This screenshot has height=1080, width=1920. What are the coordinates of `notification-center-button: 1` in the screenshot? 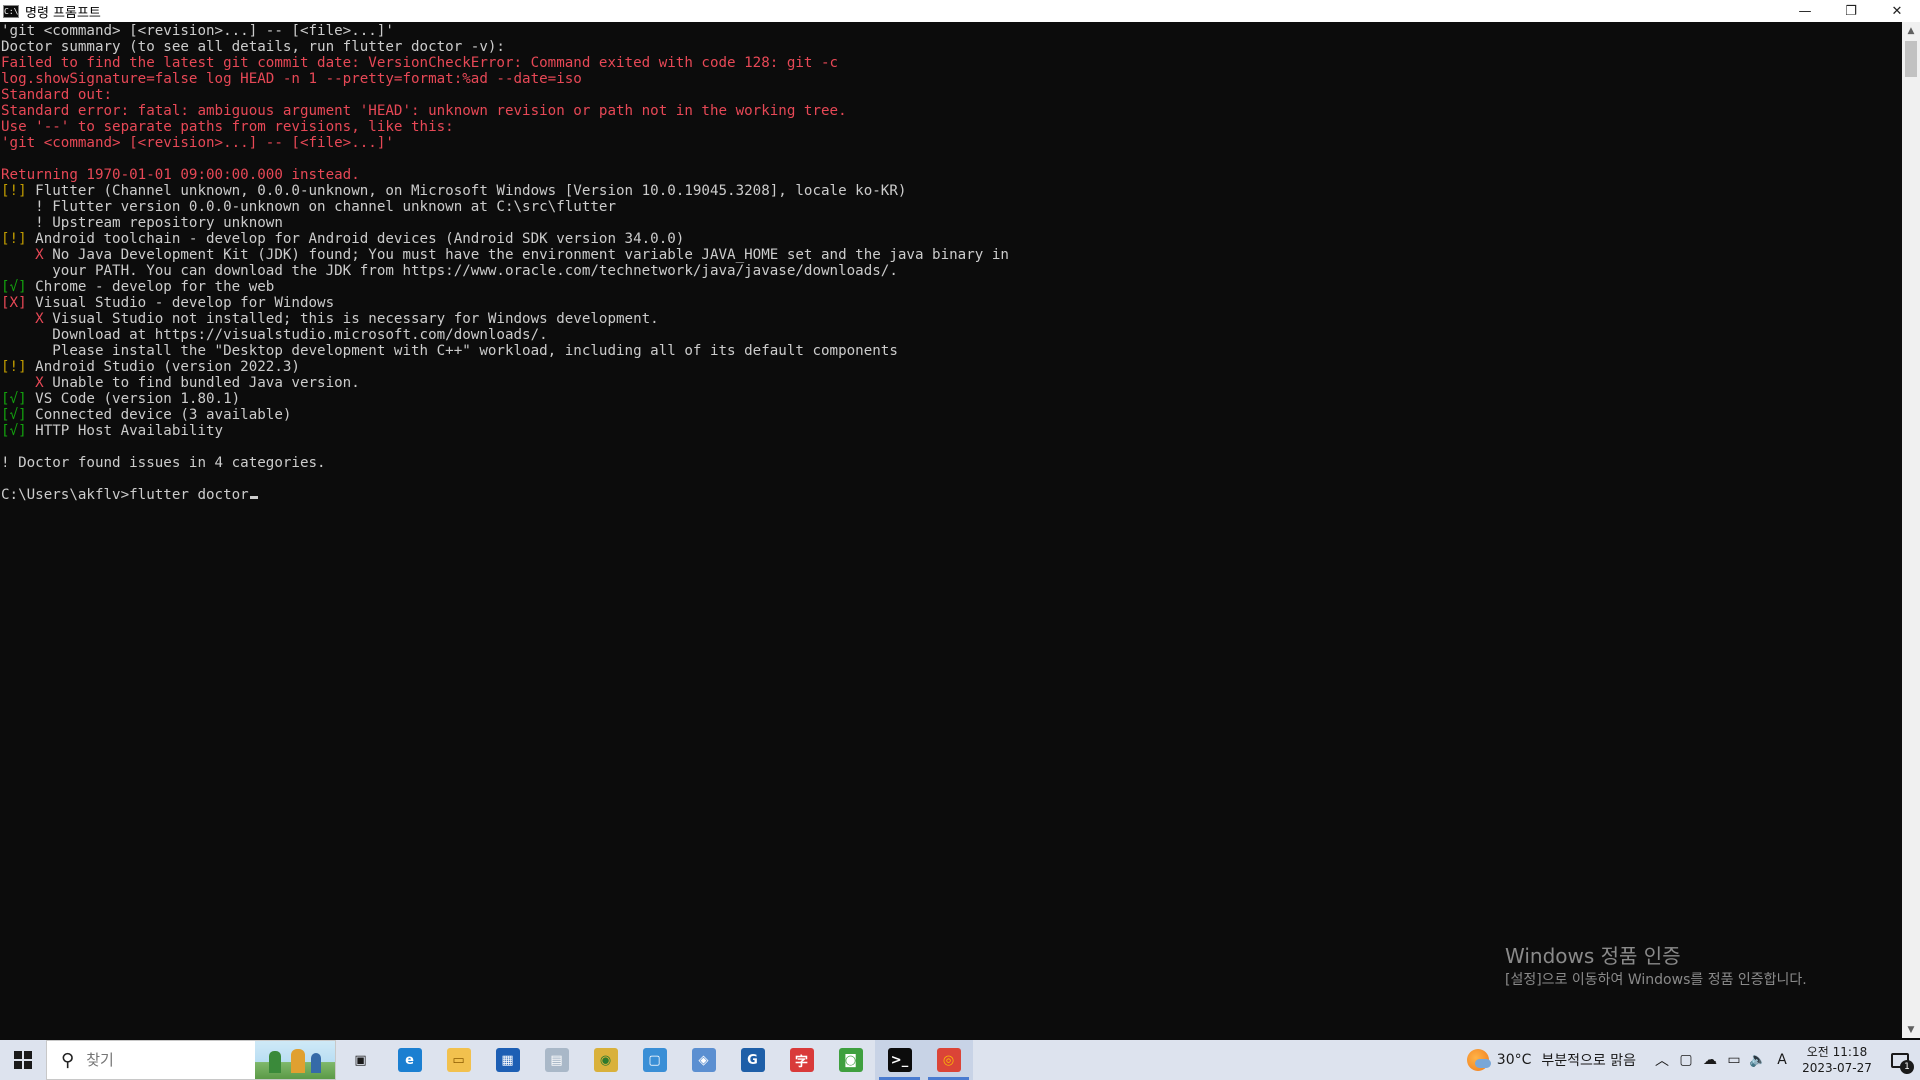 It's located at (1900, 1060).